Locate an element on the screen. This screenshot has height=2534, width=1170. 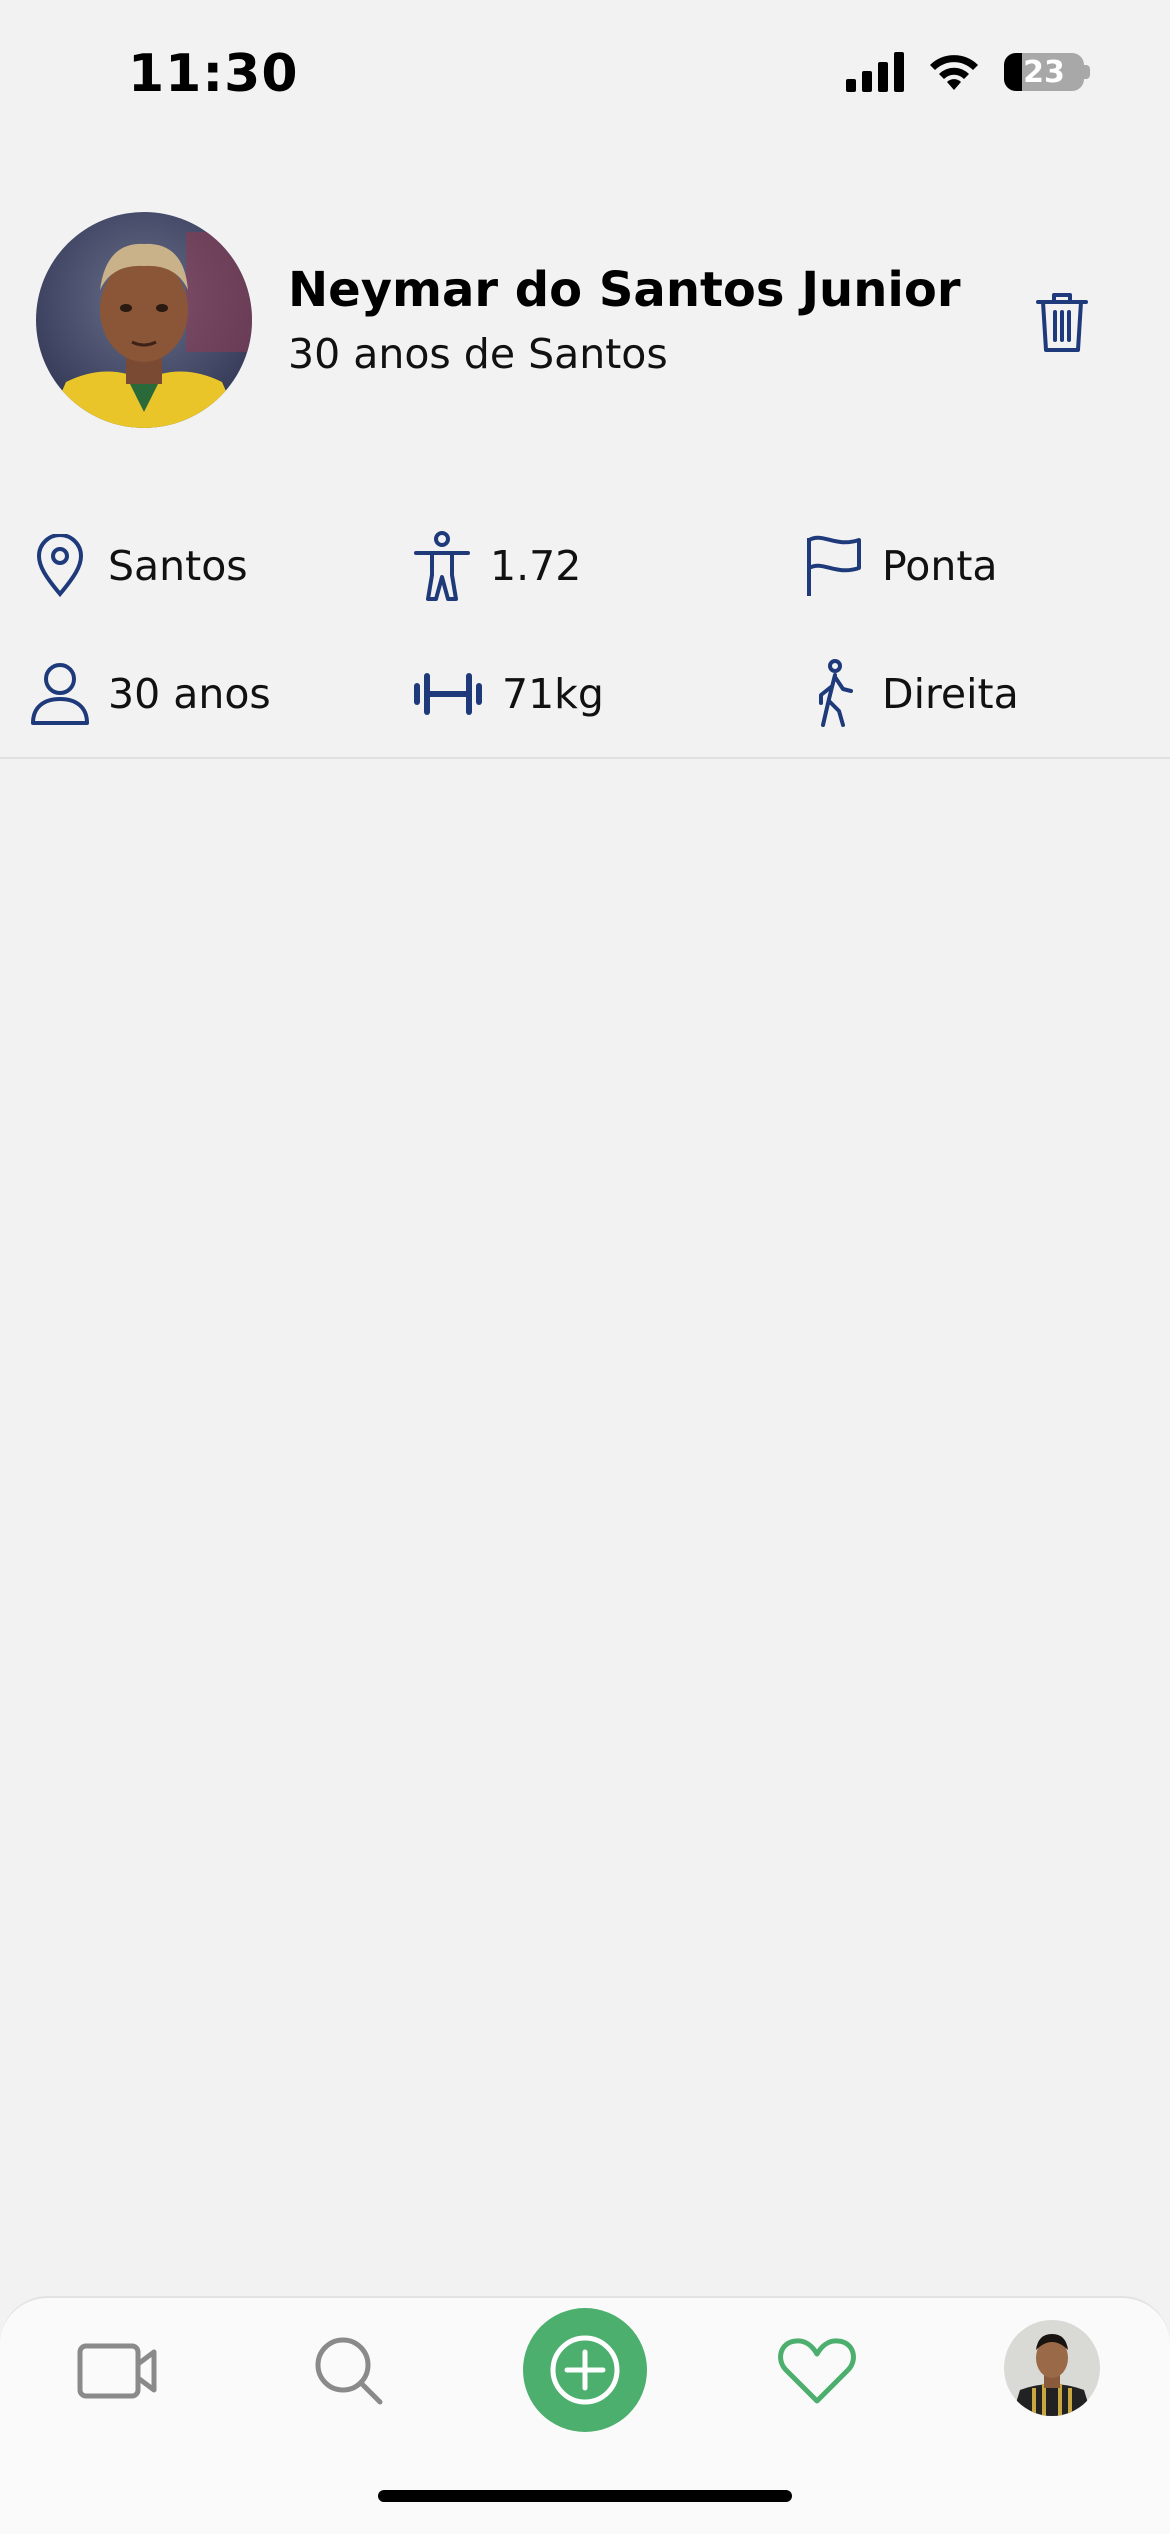
stat-foot: Direita is located at coordinates (911, 693).